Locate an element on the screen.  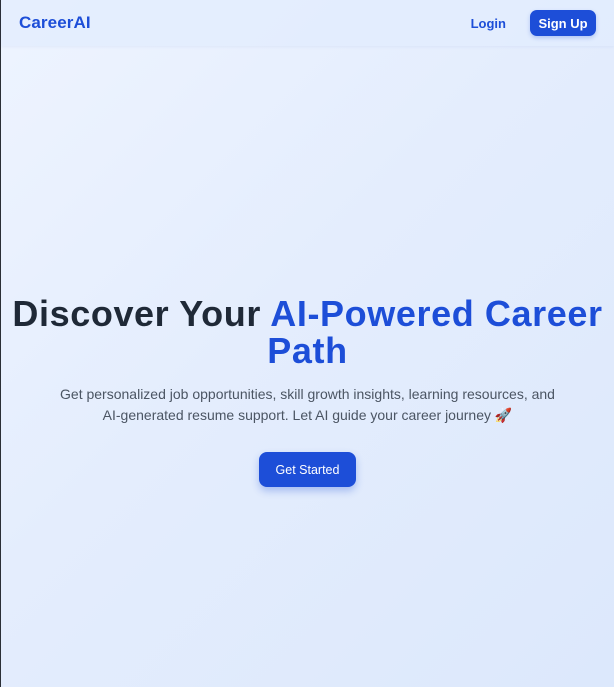
hero-title: Discover Your AI-Powered Career Path is located at coordinates (307, 332).